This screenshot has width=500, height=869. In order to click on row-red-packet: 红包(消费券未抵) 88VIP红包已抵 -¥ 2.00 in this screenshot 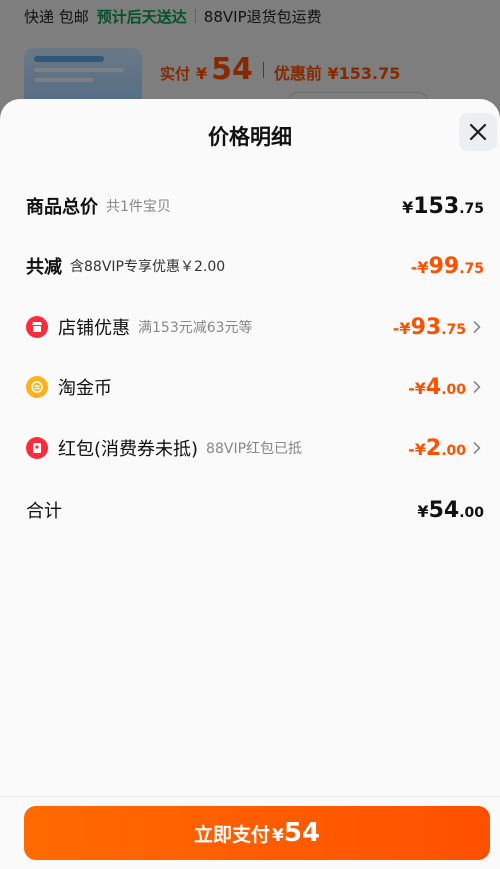, I will do `click(255, 448)`.